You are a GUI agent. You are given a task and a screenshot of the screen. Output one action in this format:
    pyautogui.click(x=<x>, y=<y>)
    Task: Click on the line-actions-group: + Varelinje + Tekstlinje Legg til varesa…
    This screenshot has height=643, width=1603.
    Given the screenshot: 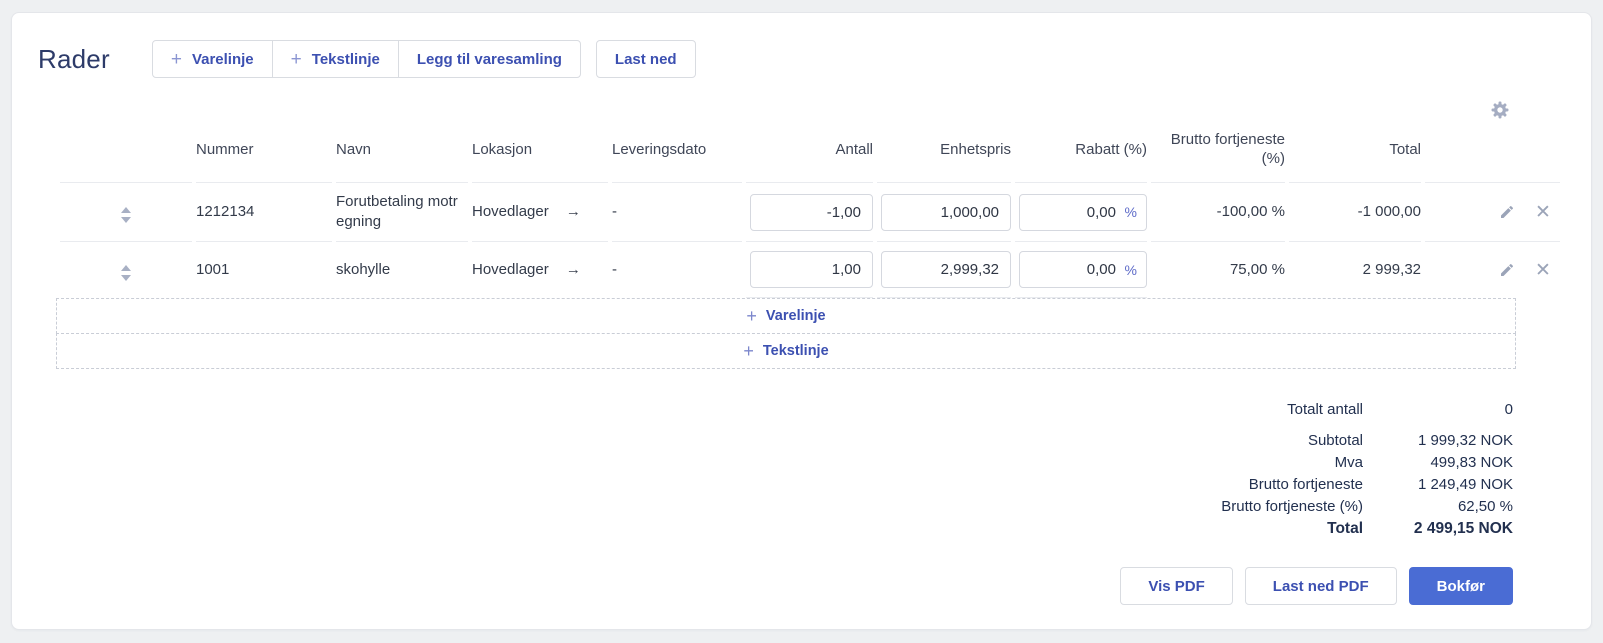 What is the action you would take?
    pyautogui.click(x=366, y=59)
    